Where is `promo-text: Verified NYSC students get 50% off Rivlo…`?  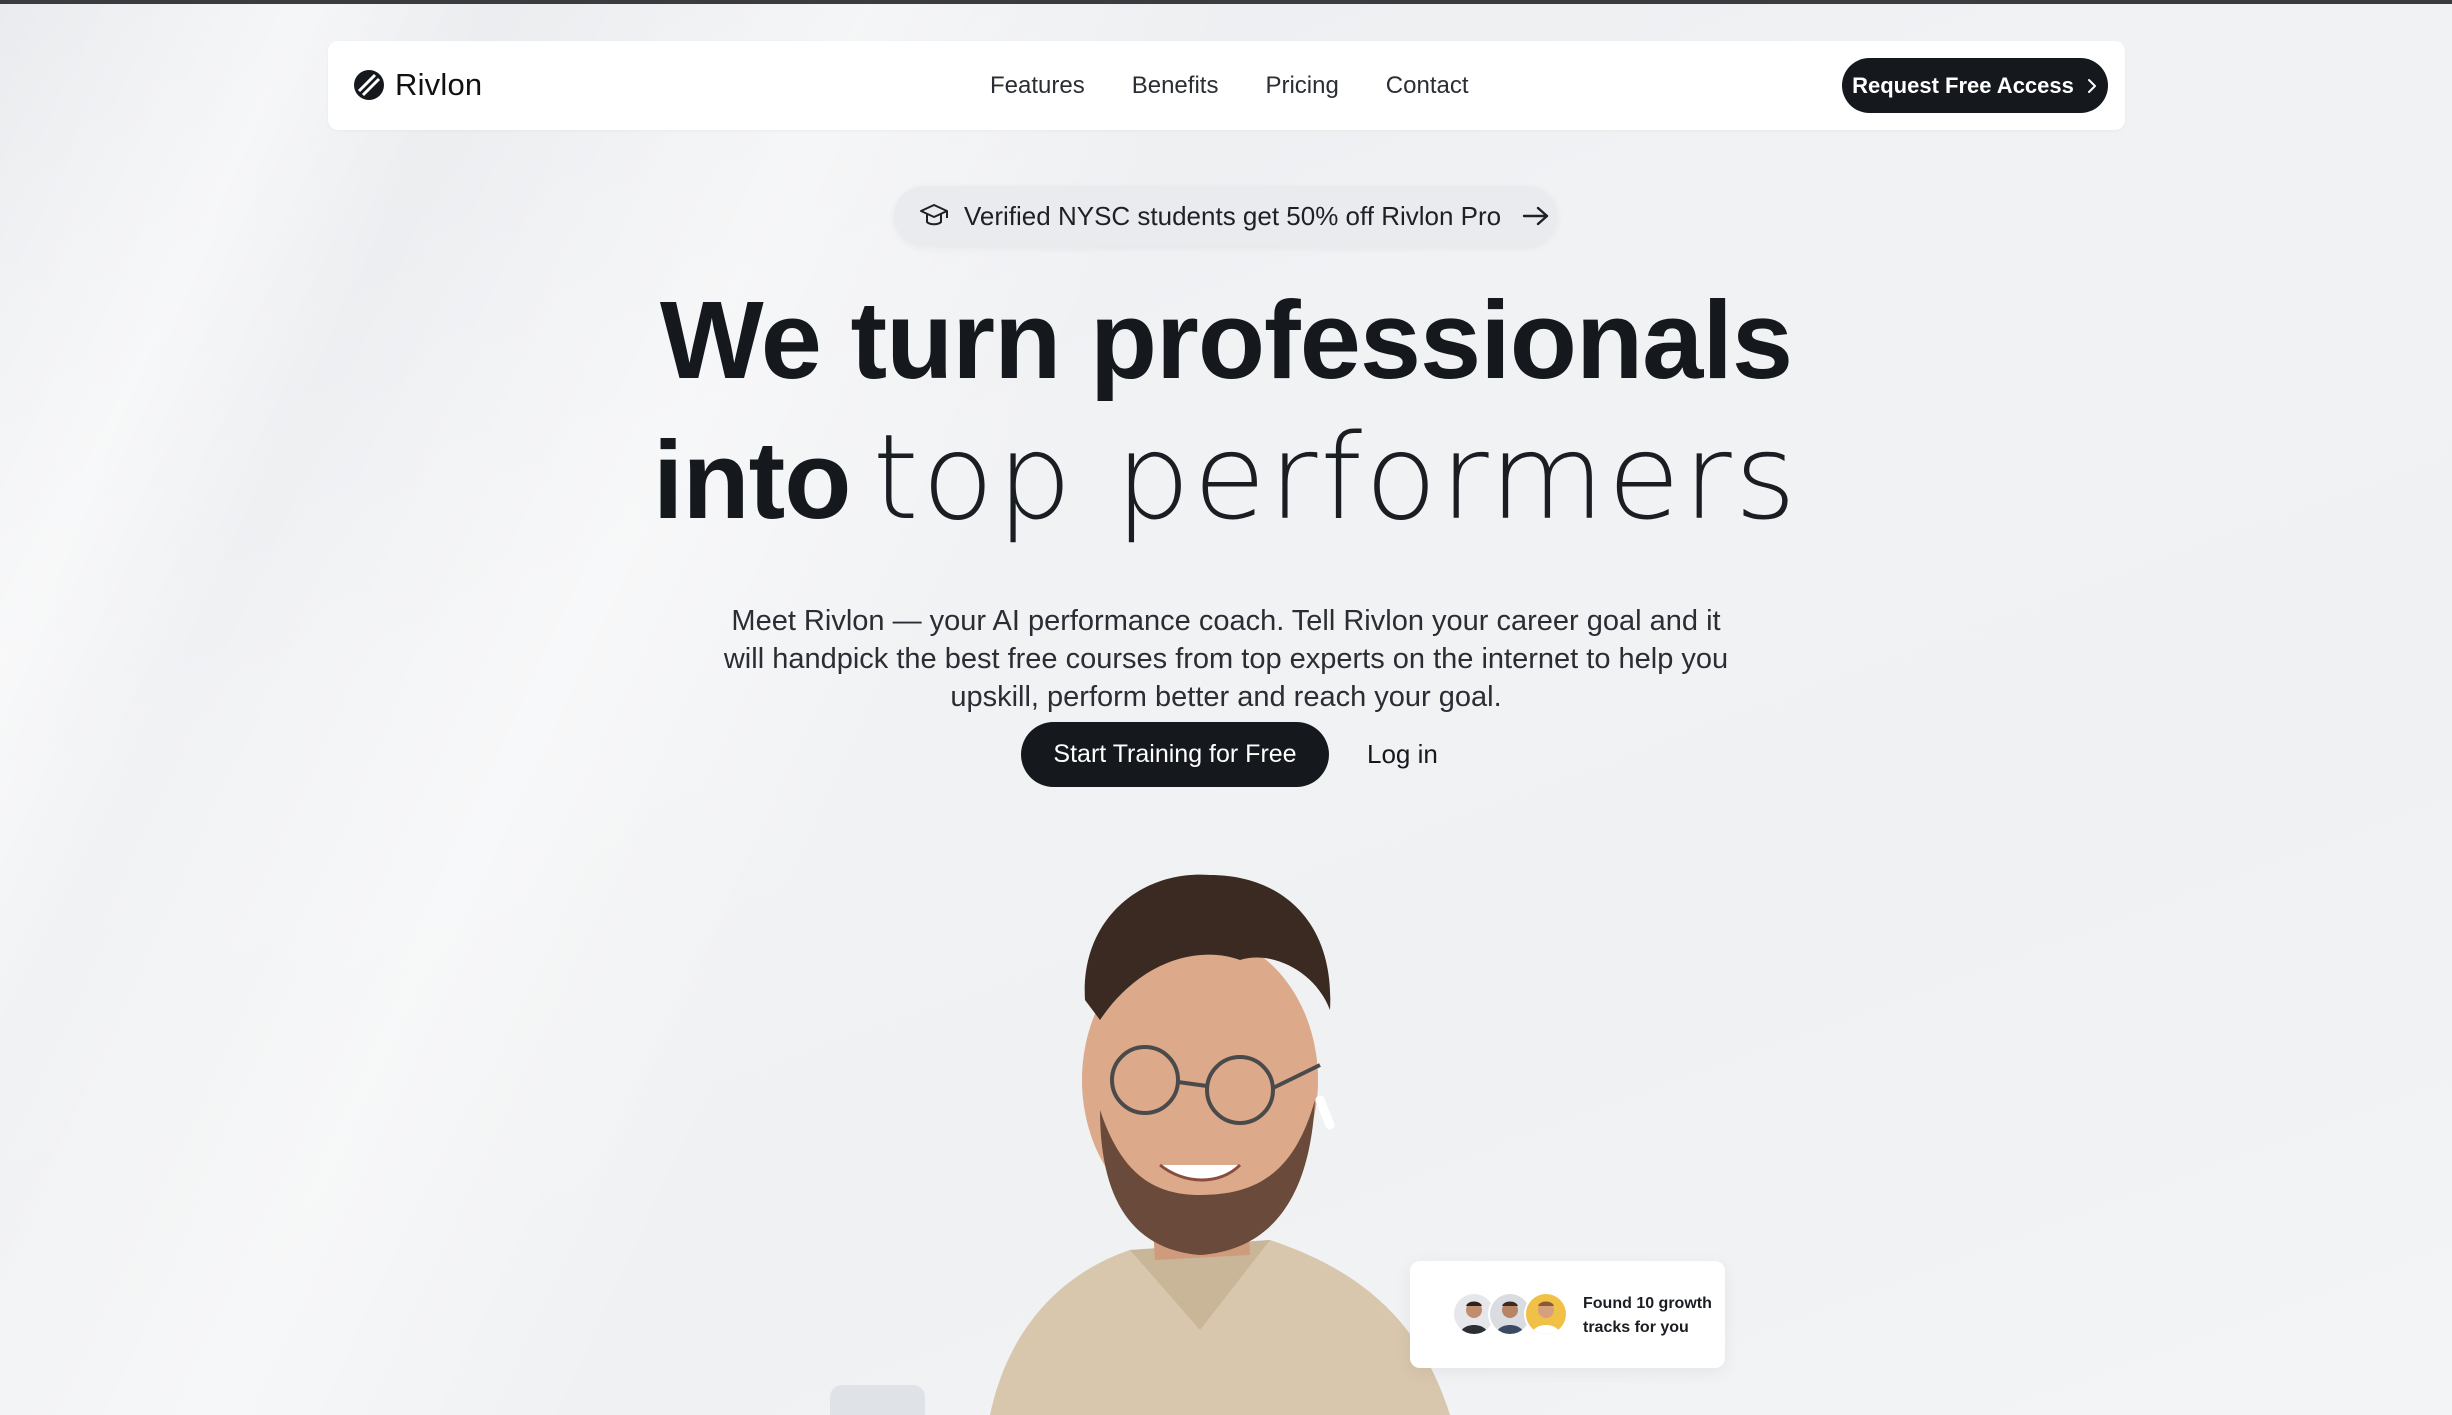
promo-text: Verified NYSC students get 50% off Rivlo… is located at coordinates (1233, 215).